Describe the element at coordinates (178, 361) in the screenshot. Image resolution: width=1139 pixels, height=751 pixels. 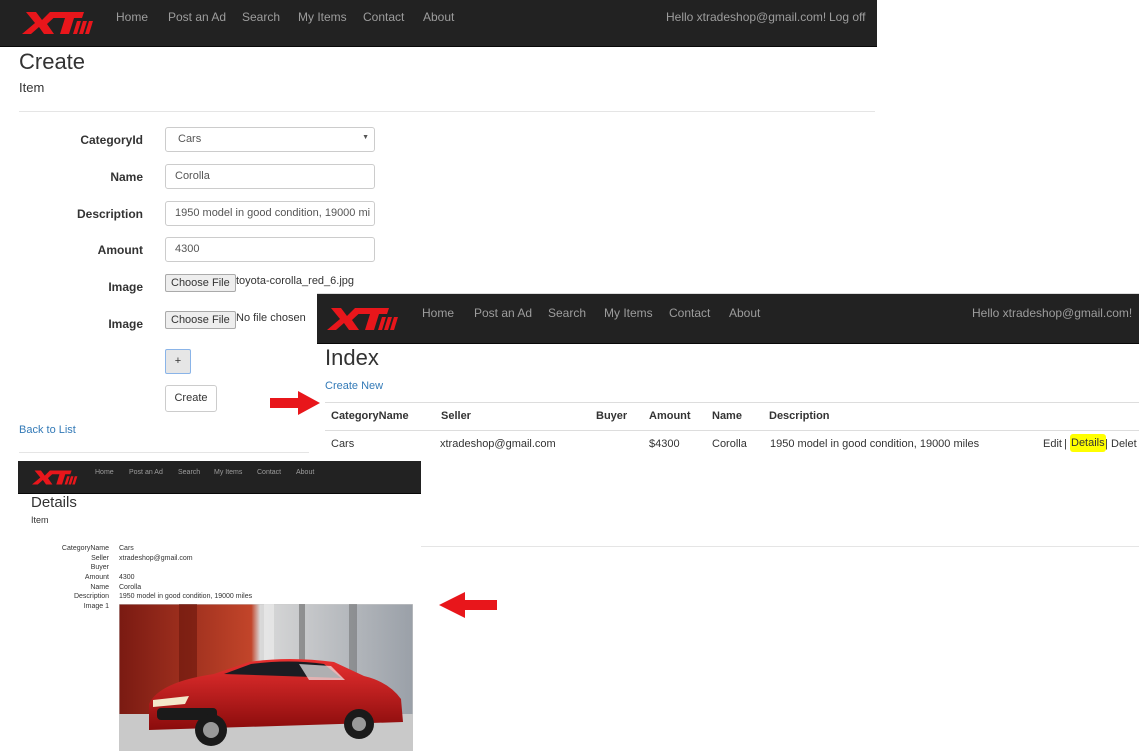
I see `add-image-button: +` at that location.